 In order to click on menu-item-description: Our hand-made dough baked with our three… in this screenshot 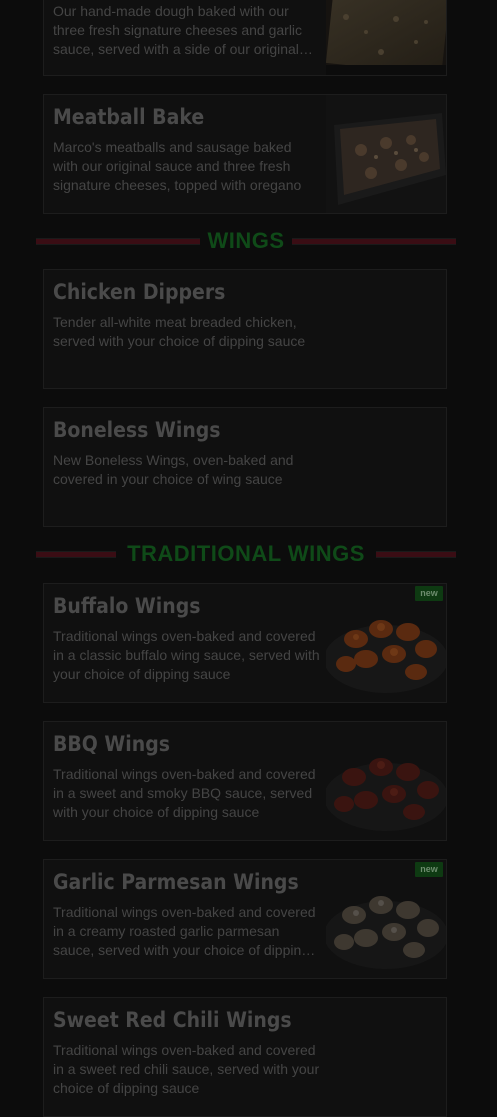, I will do `click(178, 30)`.